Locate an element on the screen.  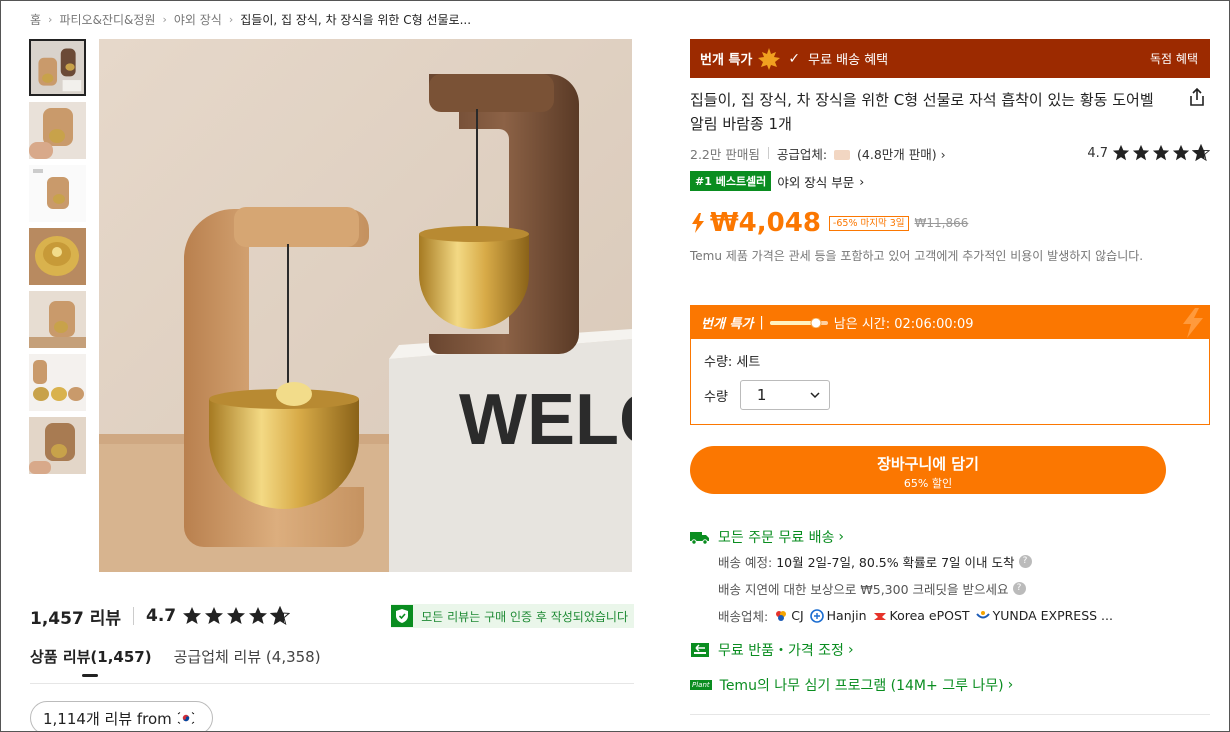
delay-note: 배송 지연에 대한 보상으로 ₩5,300 크레딧을 받으세요 is located at coordinates (863, 589).